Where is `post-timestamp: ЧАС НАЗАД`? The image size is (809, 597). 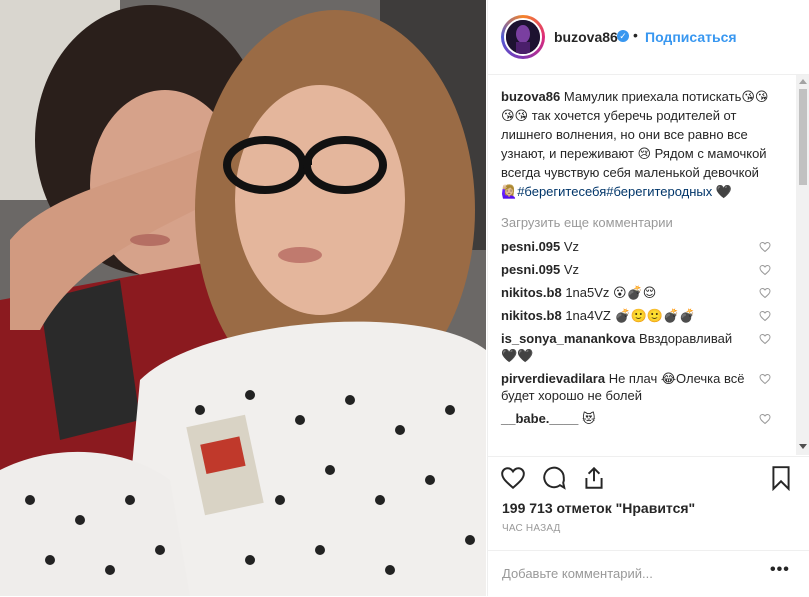 post-timestamp: ЧАС НАЗАД is located at coordinates (531, 528).